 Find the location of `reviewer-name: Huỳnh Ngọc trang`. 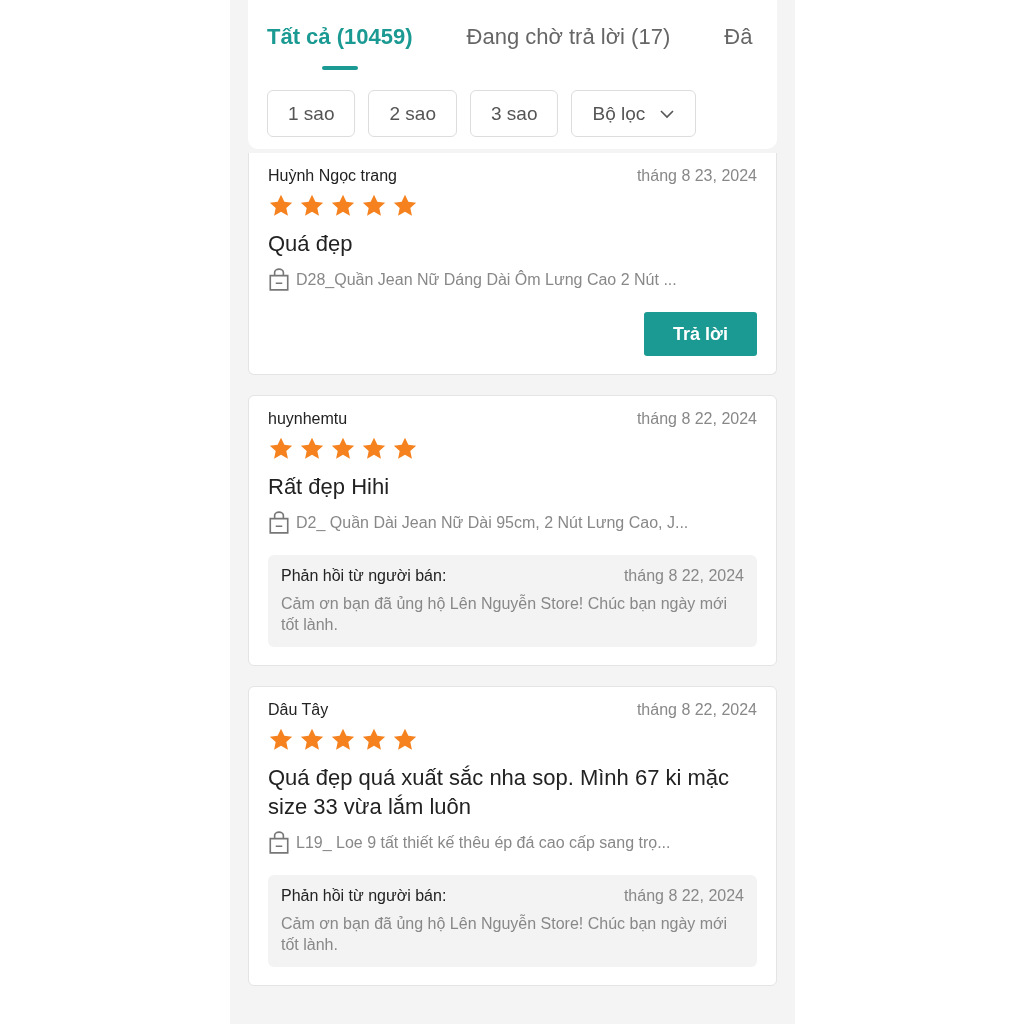

reviewer-name: Huỳnh Ngọc trang is located at coordinates (332, 176).